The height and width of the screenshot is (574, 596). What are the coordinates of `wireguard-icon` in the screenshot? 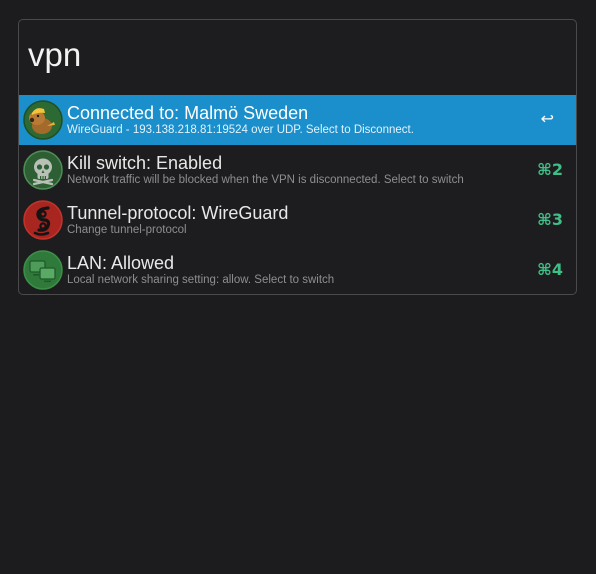 It's located at (43, 220).